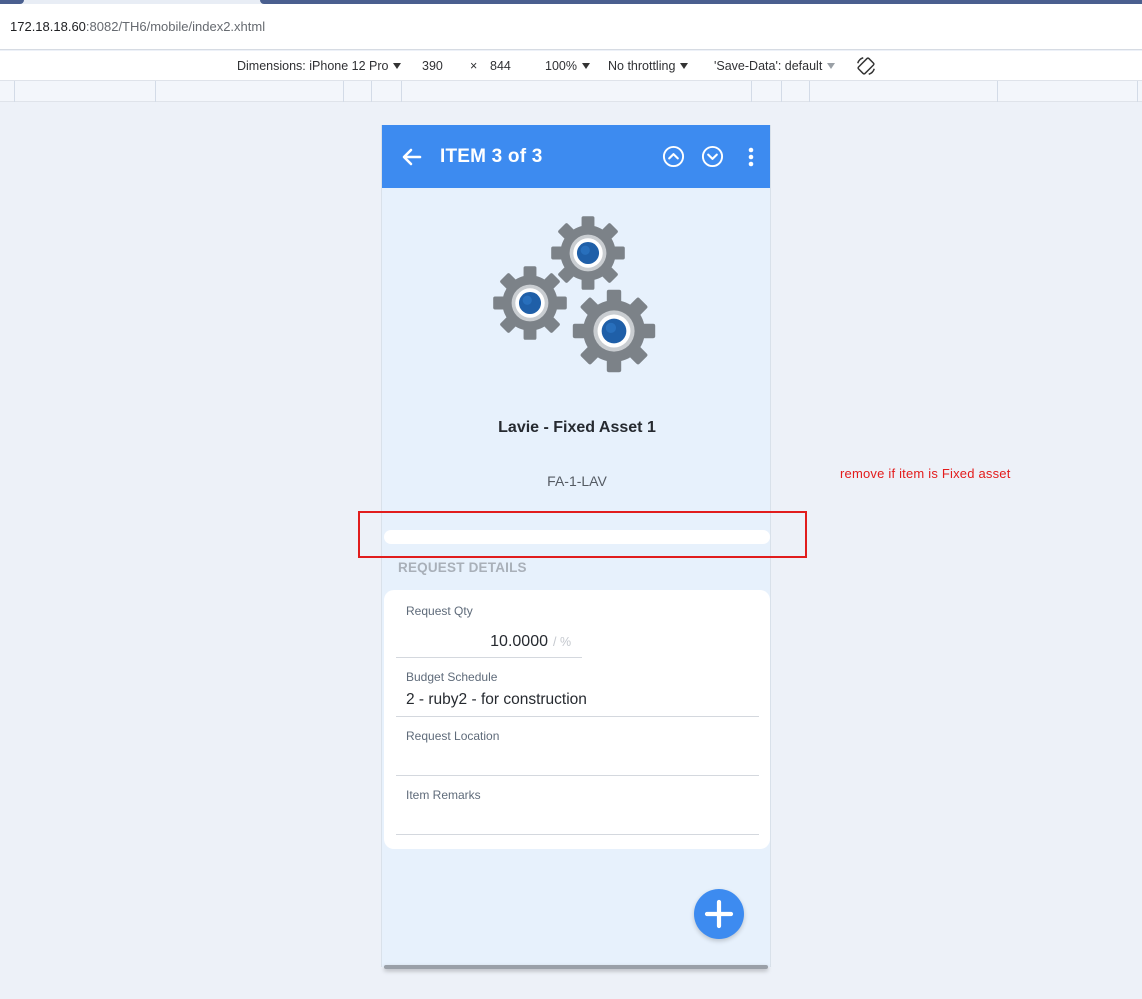 The height and width of the screenshot is (999, 1142). I want to click on add-button, so click(719, 914).